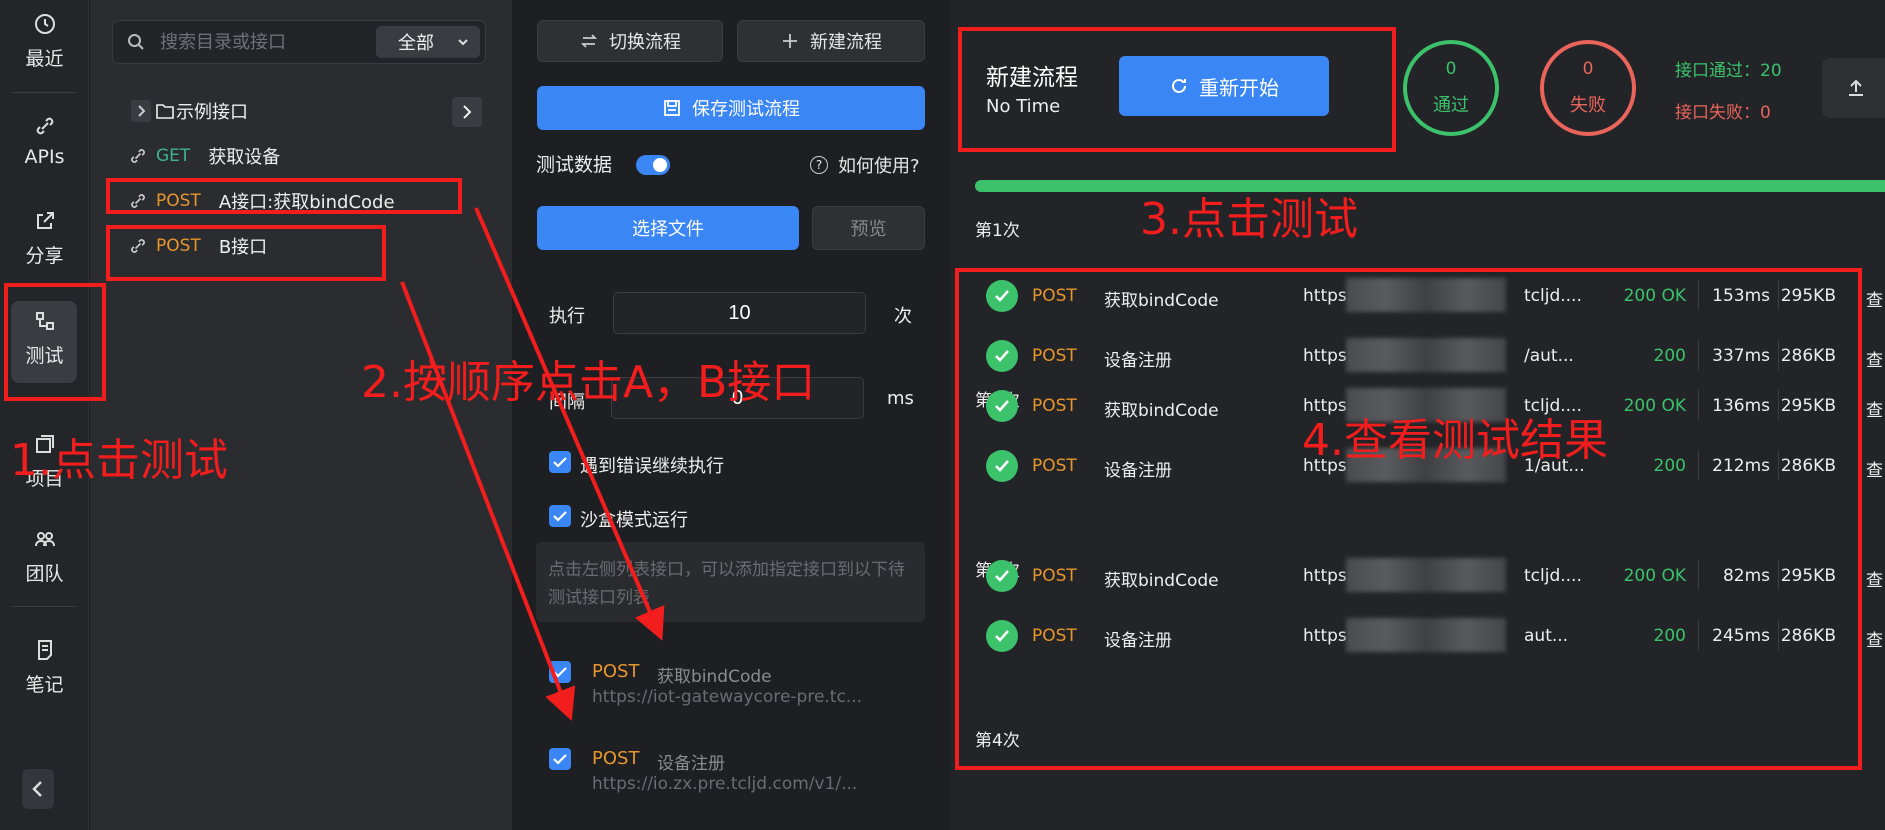 This screenshot has width=1885, height=830. Describe the element at coordinates (567, 316) in the screenshot. I see `exec-label: 执行` at that location.